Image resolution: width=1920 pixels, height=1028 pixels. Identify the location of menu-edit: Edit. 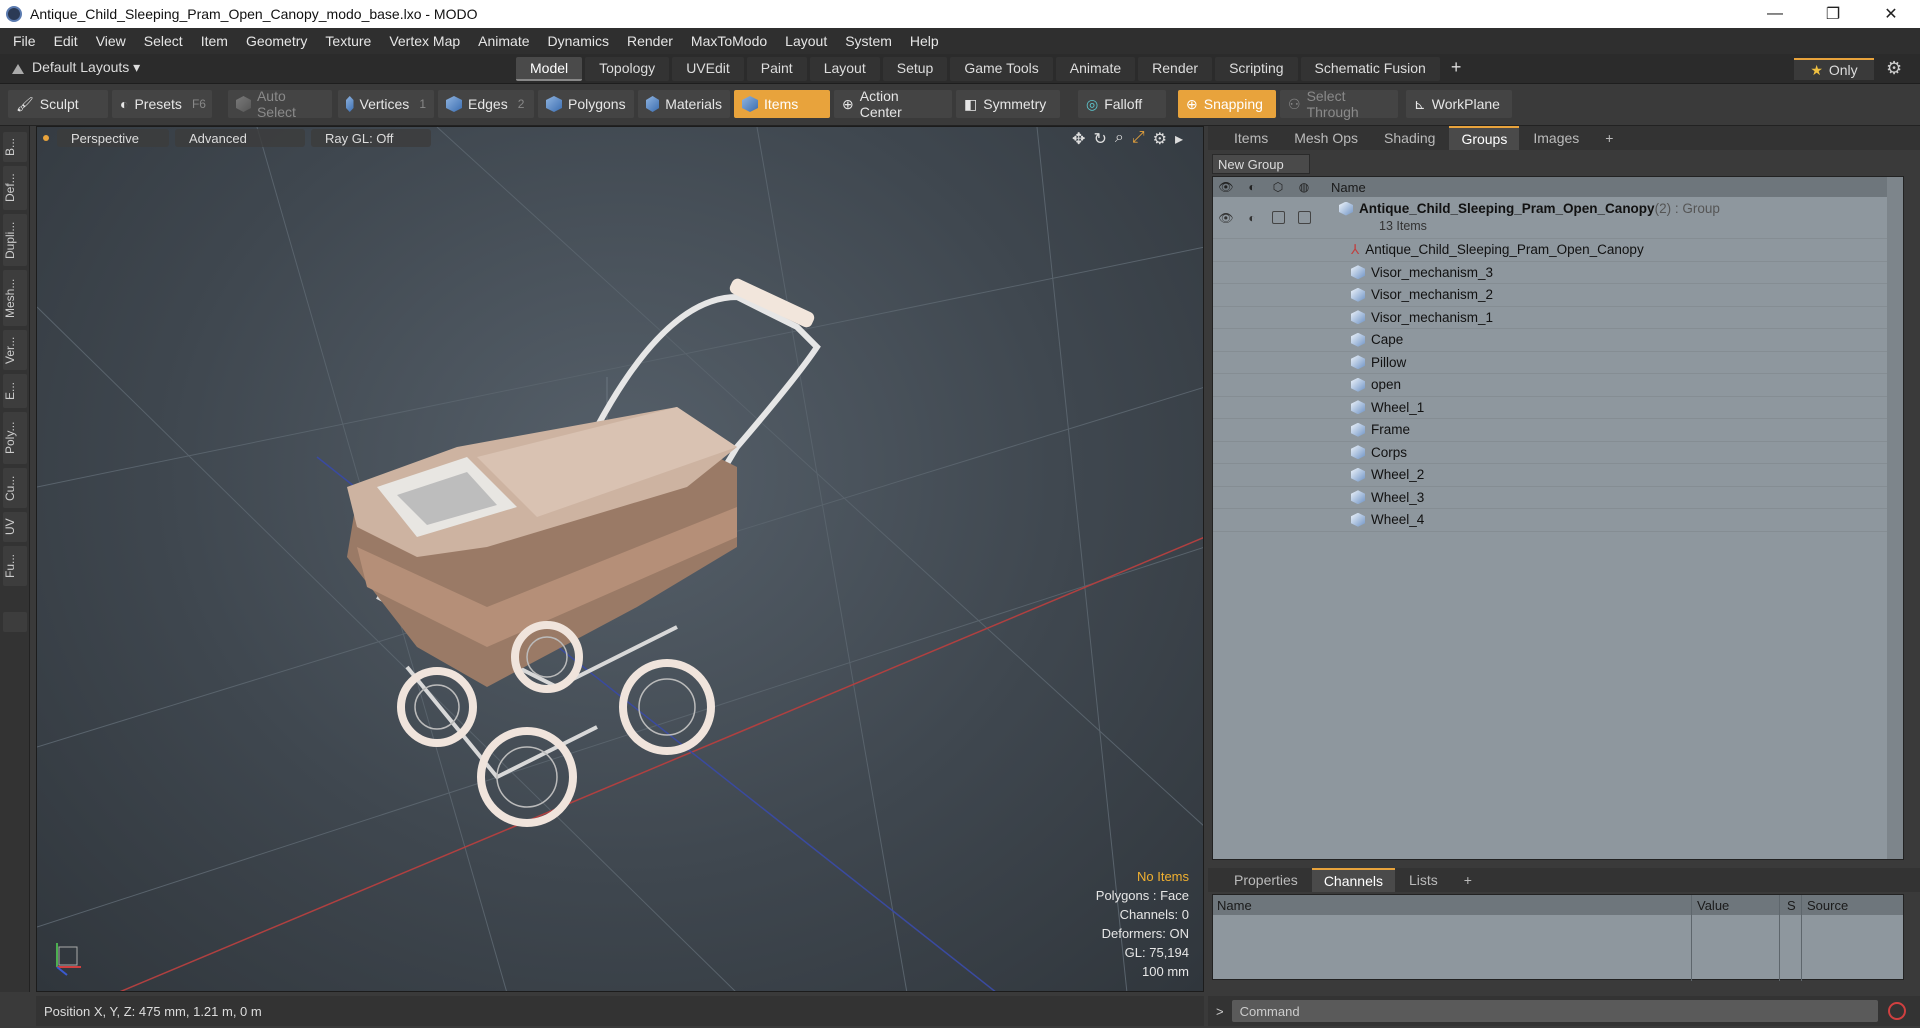
(66, 41).